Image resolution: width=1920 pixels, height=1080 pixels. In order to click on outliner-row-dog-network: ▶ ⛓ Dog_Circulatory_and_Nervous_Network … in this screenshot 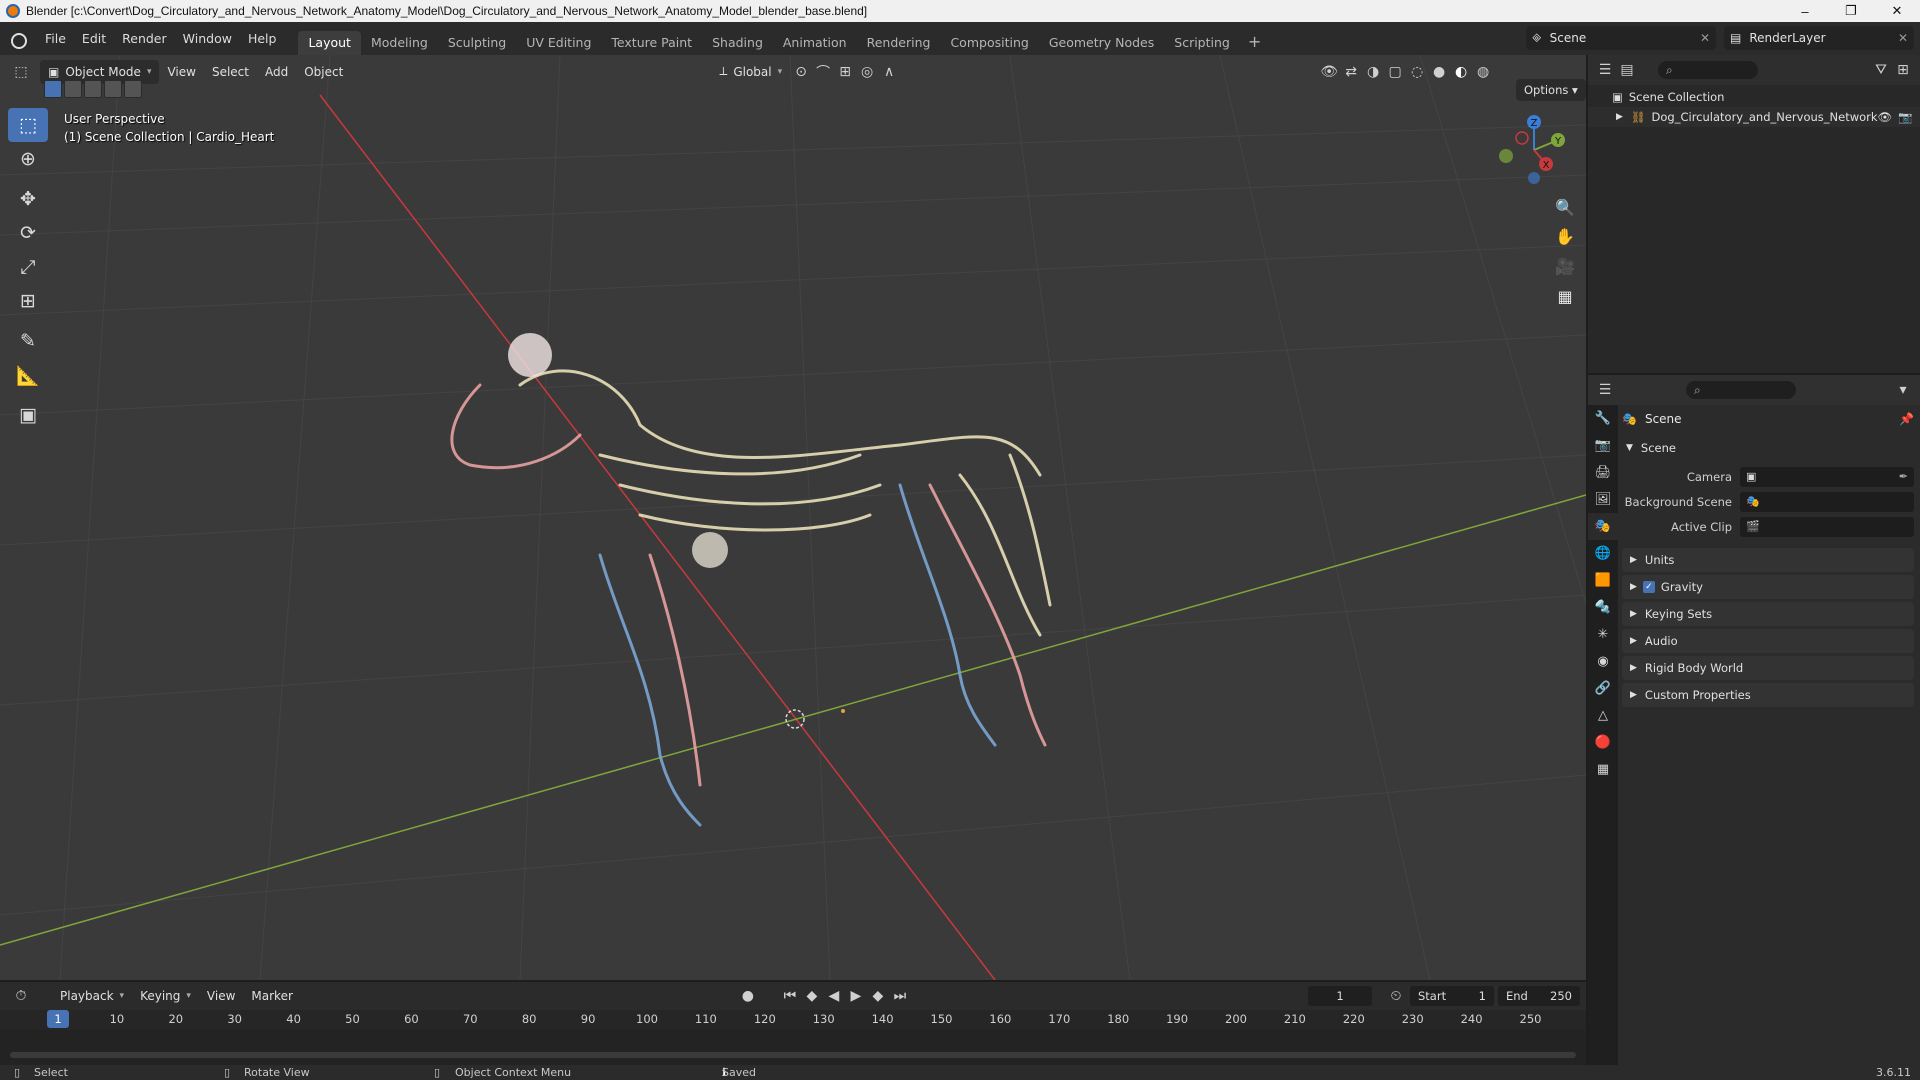, I will do `click(1754, 117)`.